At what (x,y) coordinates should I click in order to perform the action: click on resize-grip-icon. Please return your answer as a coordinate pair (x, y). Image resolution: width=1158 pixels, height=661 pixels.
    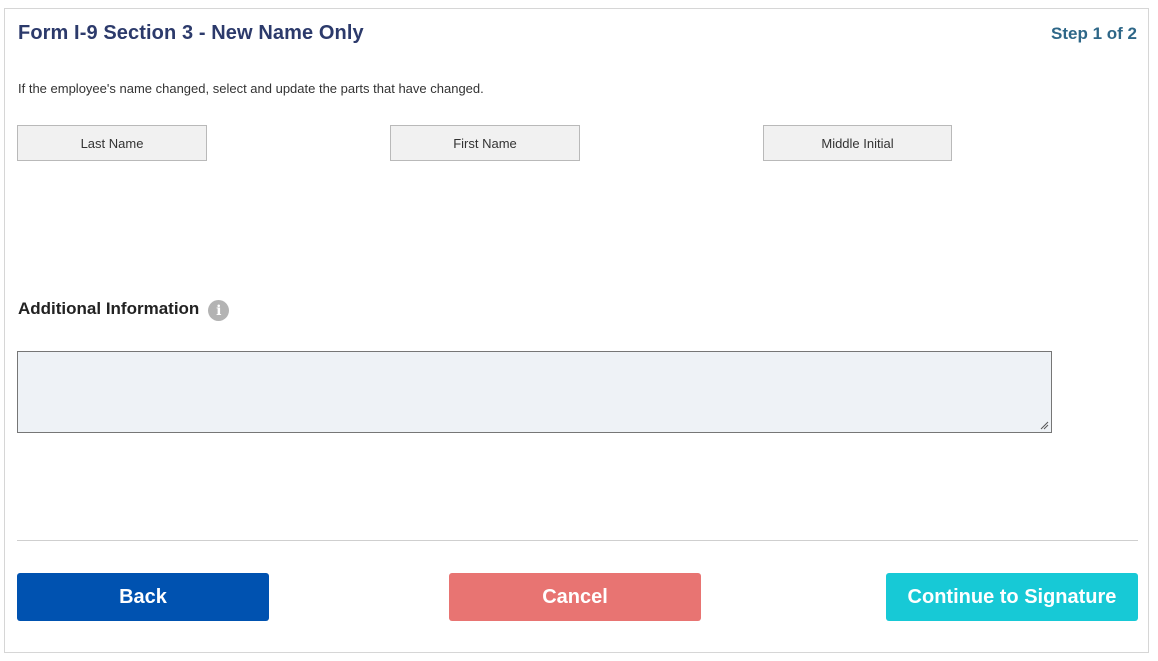
    Looking at the image, I should click on (1044, 425).